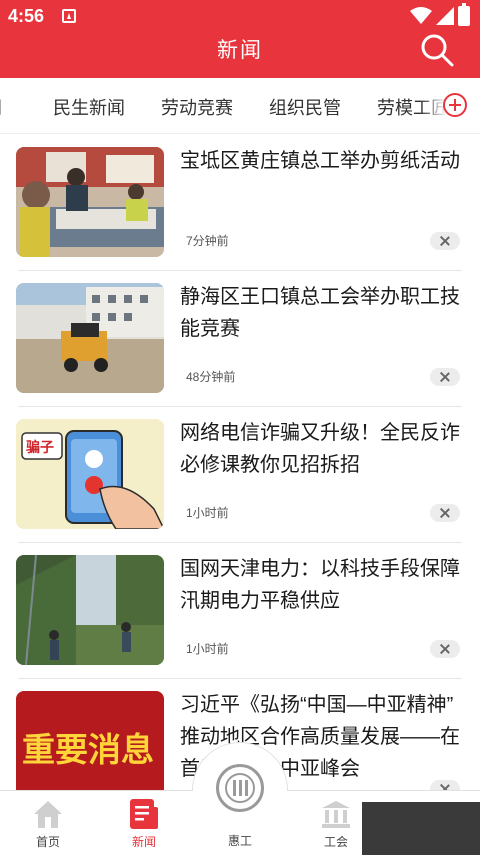 This screenshot has width=480, height=855. I want to click on app-header: 4:56 新闻, so click(240, 39).